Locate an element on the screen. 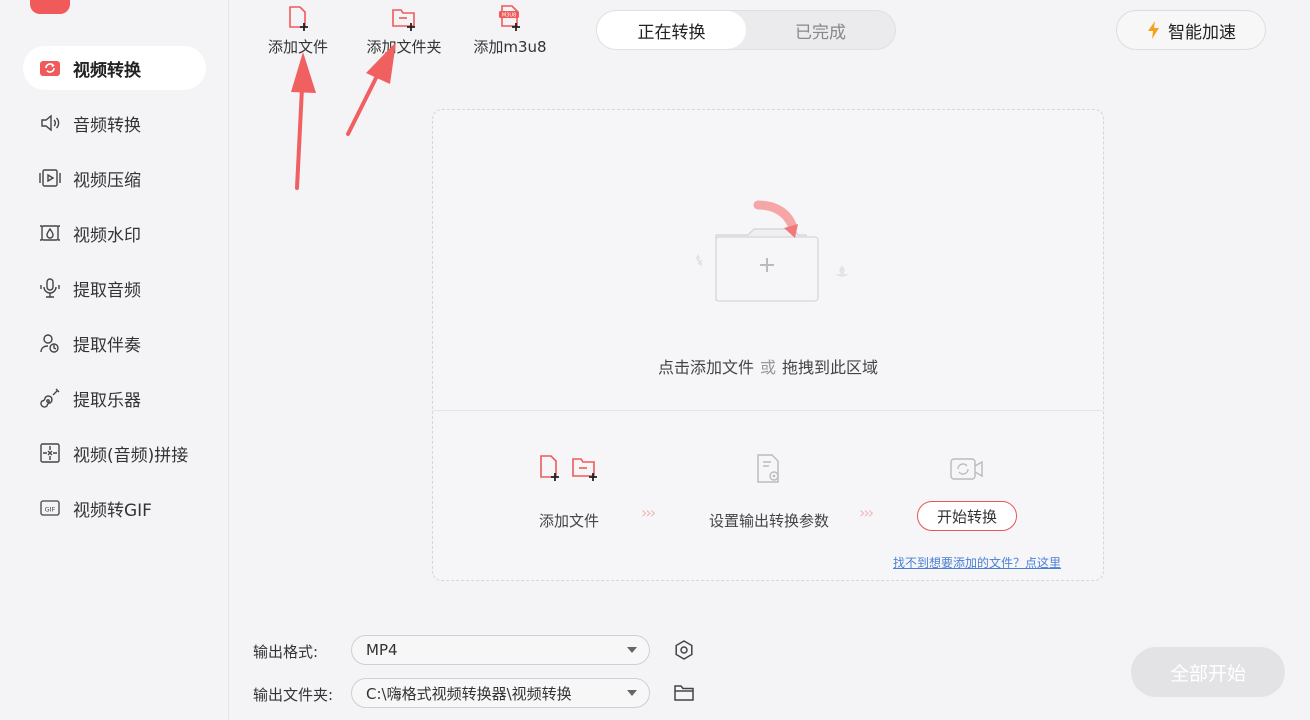 This screenshot has width=1310, height=720. settings-file-icon is located at coordinates (768, 468).